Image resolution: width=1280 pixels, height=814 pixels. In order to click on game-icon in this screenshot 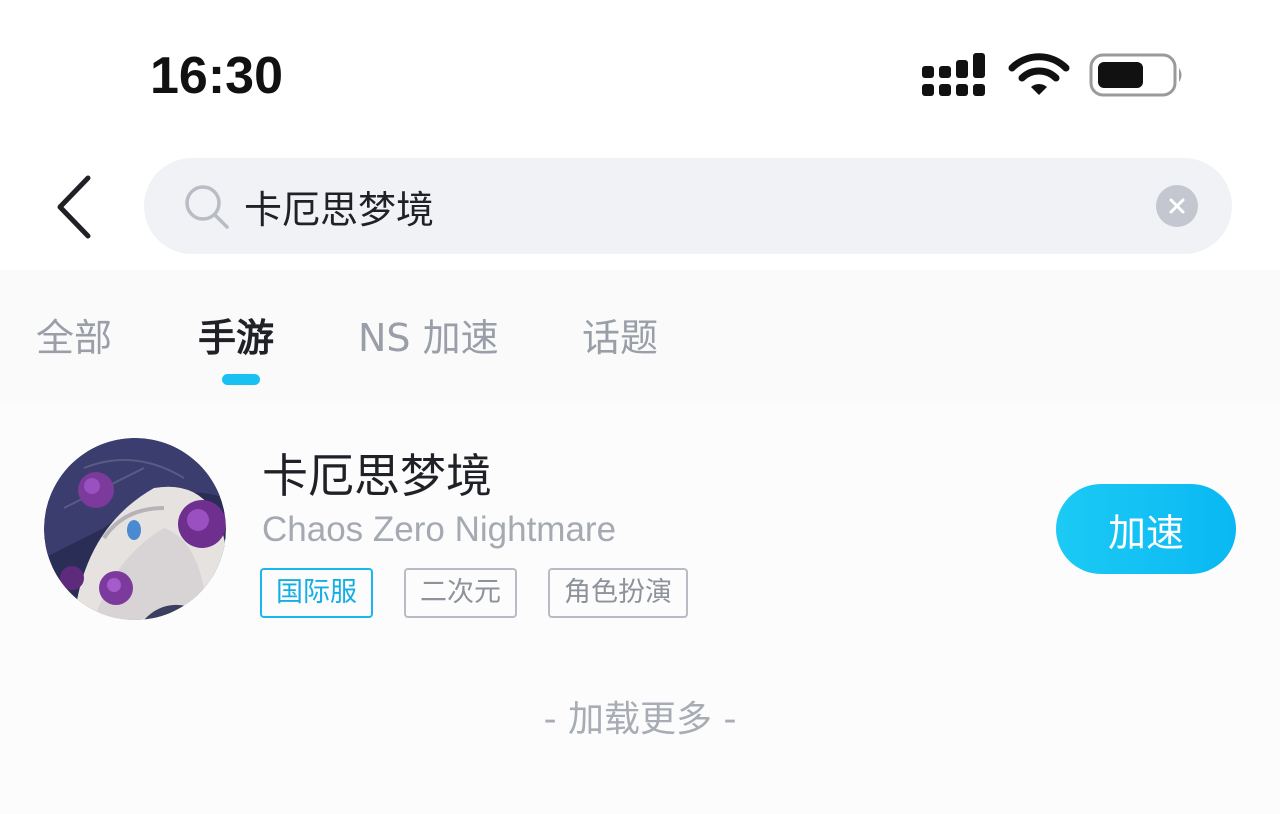, I will do `click(135, 529)`.